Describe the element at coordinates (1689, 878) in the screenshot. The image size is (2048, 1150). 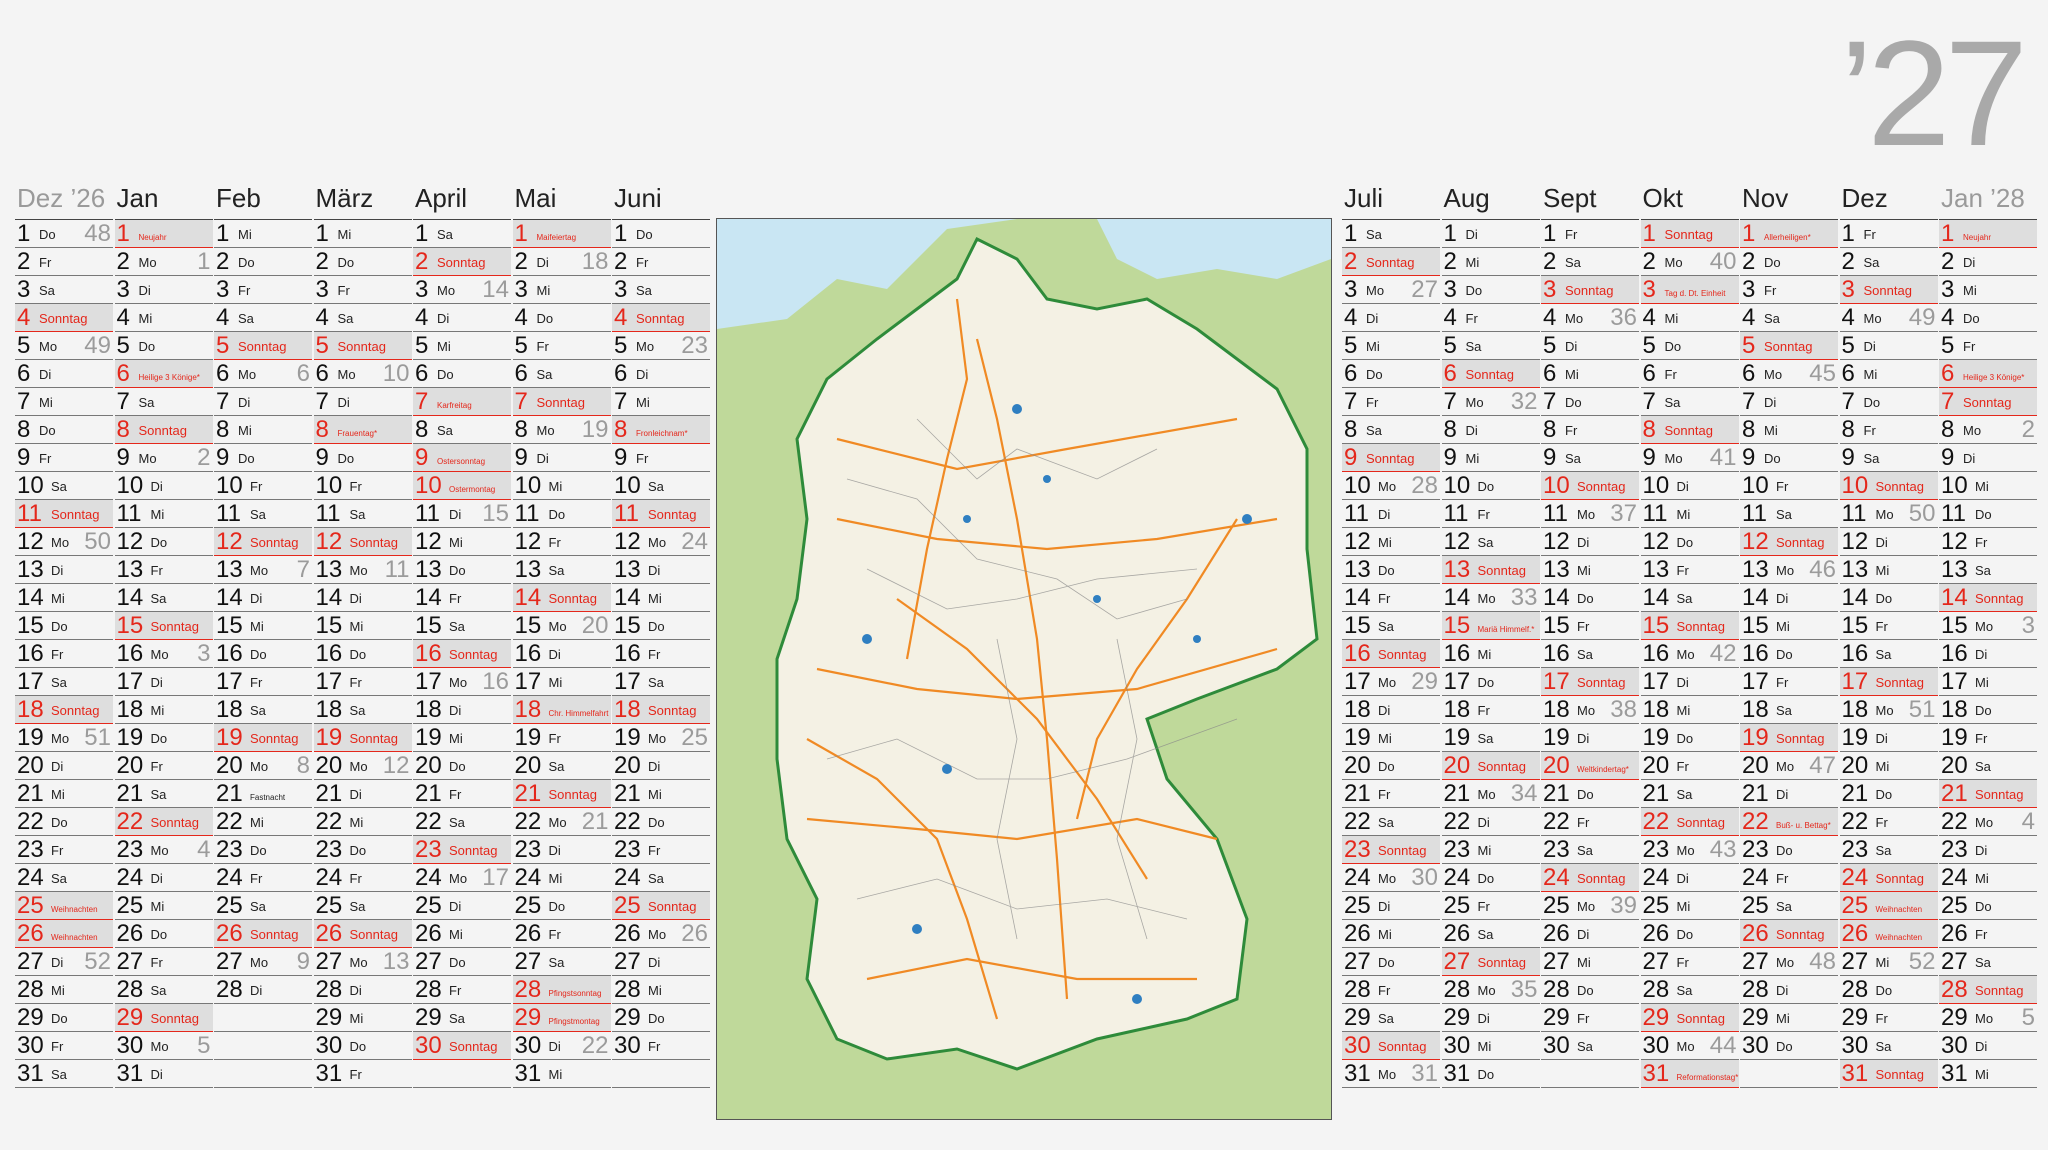
I see `day-row: 24 Di` at that location.